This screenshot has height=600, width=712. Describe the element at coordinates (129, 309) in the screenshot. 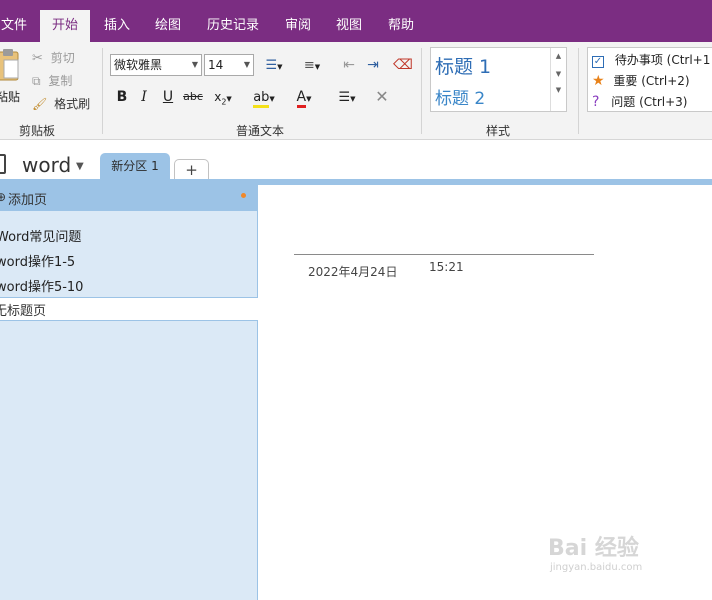

I see `page-item-selected: 无标题页` at that location.